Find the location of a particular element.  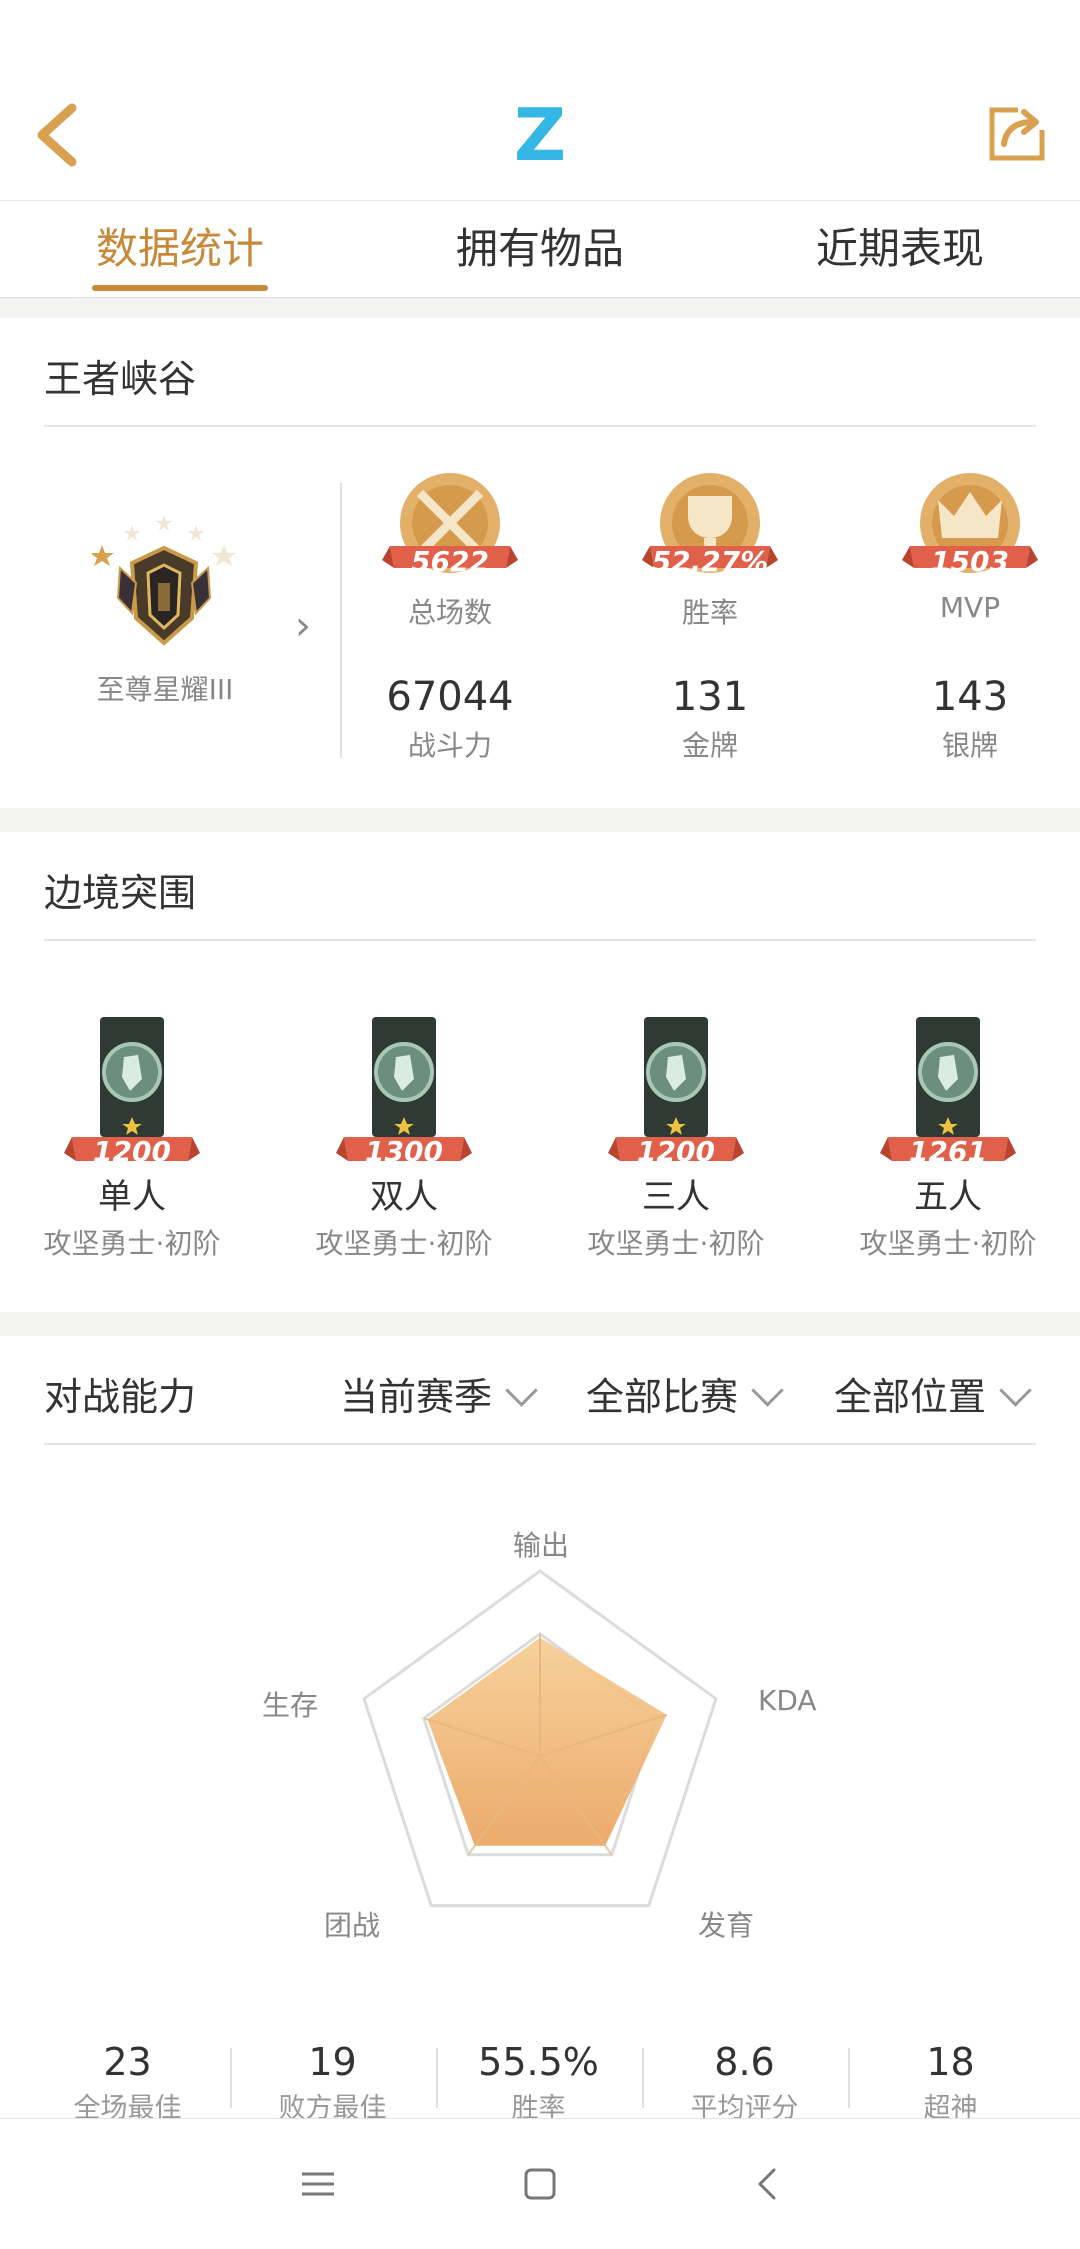

summary-avg-rating: 8.6 平均评分 is located at coordinates (744, 2082).